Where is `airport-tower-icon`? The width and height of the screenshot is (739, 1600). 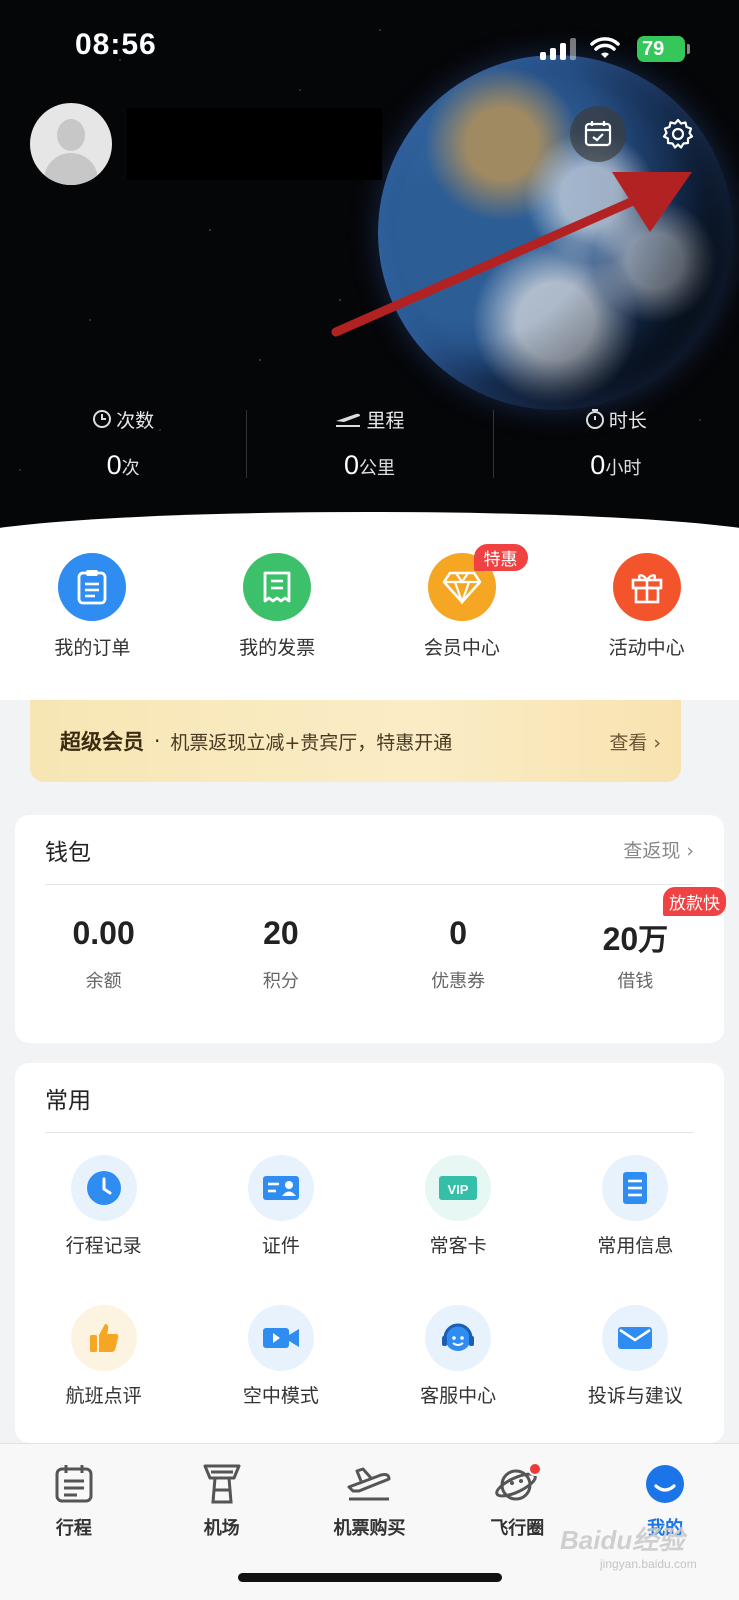 airport-tower-icon is located at coordinates (222, 1484).